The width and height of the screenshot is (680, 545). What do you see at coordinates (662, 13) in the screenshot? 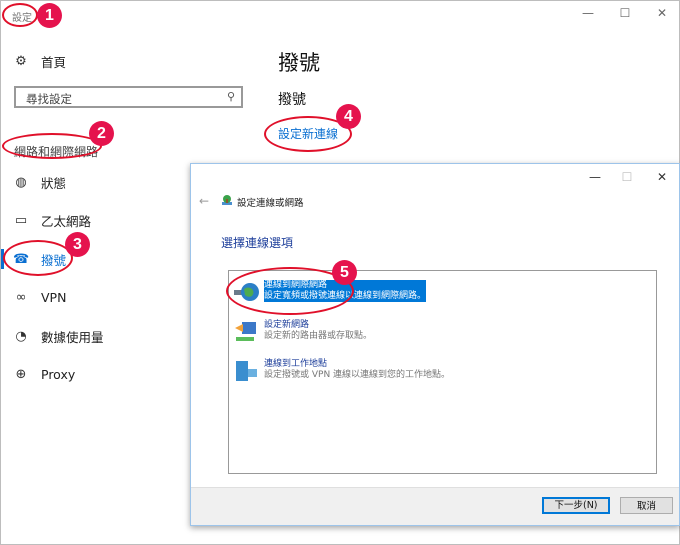
I see `close-button: ✕` at bounding box center [662, 13].